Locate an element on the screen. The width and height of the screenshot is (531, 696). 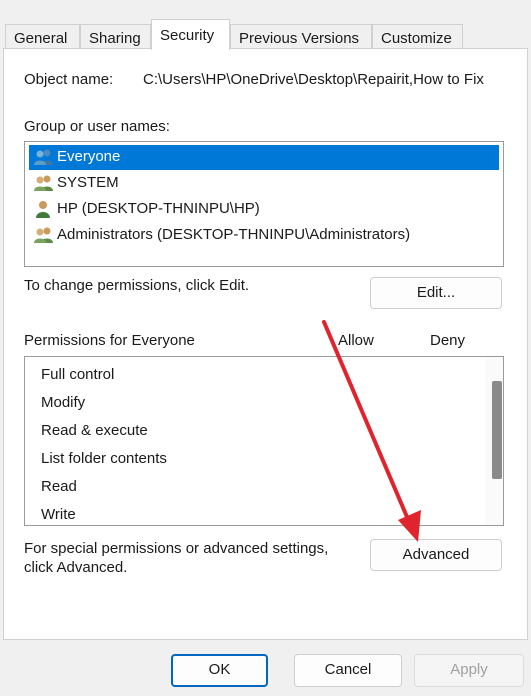
user-item-label: Everyone is located at coordinates (89, 156).